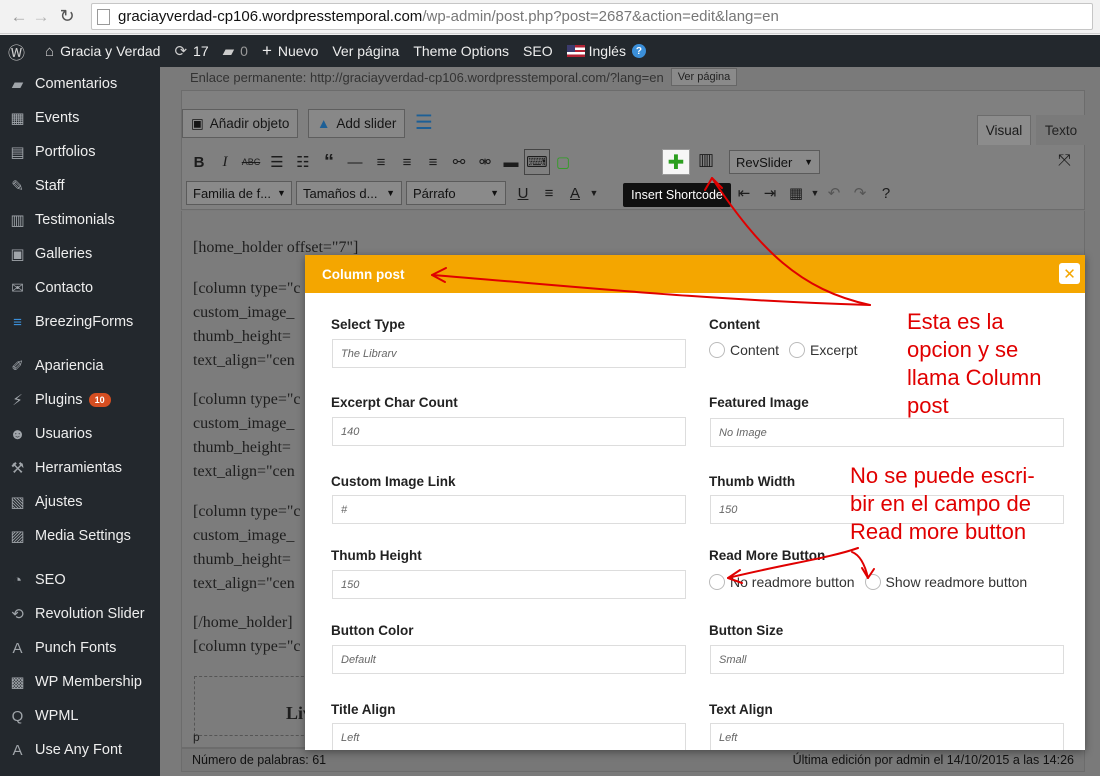 The width and height of the screenshot is (1100, 776). I want to click on italic-icon: I, so click(225, 162).